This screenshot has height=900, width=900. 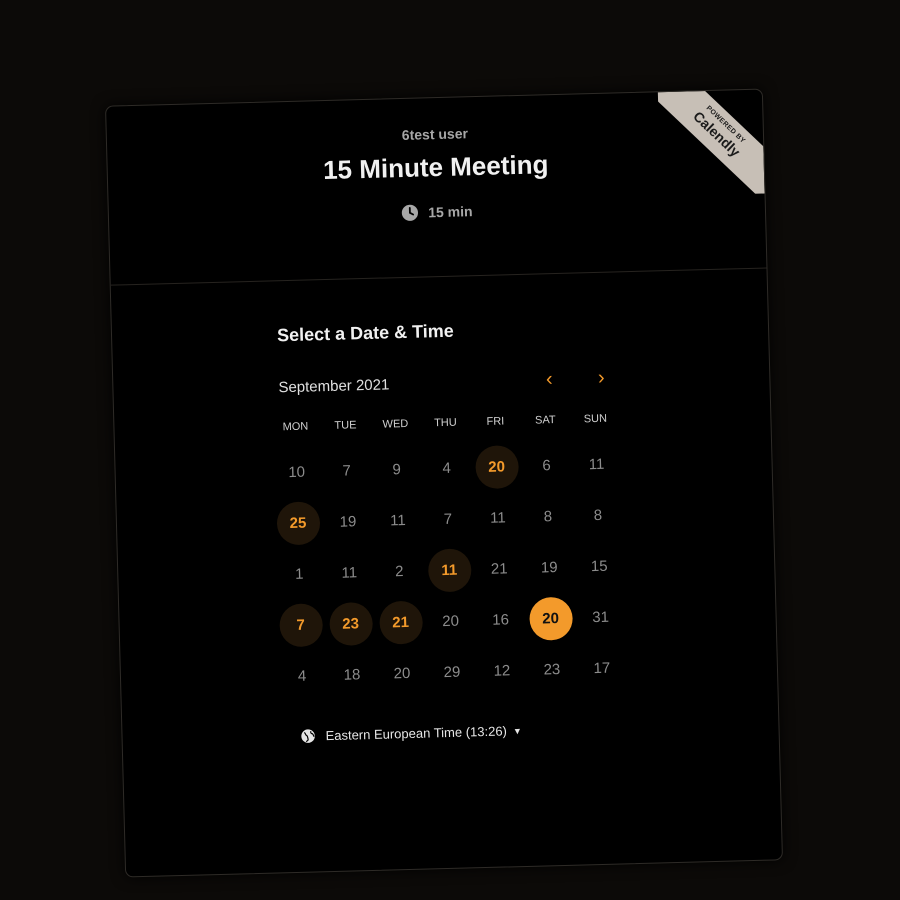 I want to click on calendar-day-cell: 9, so click(x=396, y=470).